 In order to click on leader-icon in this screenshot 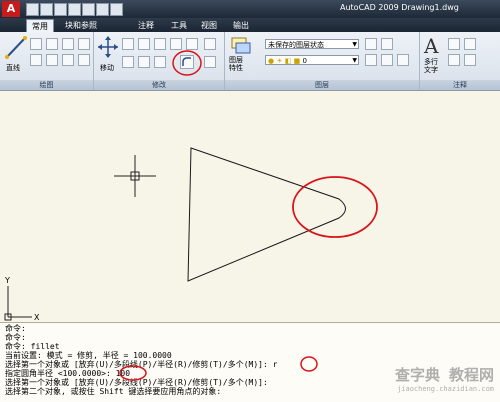, I will do `click(470, 44)`.